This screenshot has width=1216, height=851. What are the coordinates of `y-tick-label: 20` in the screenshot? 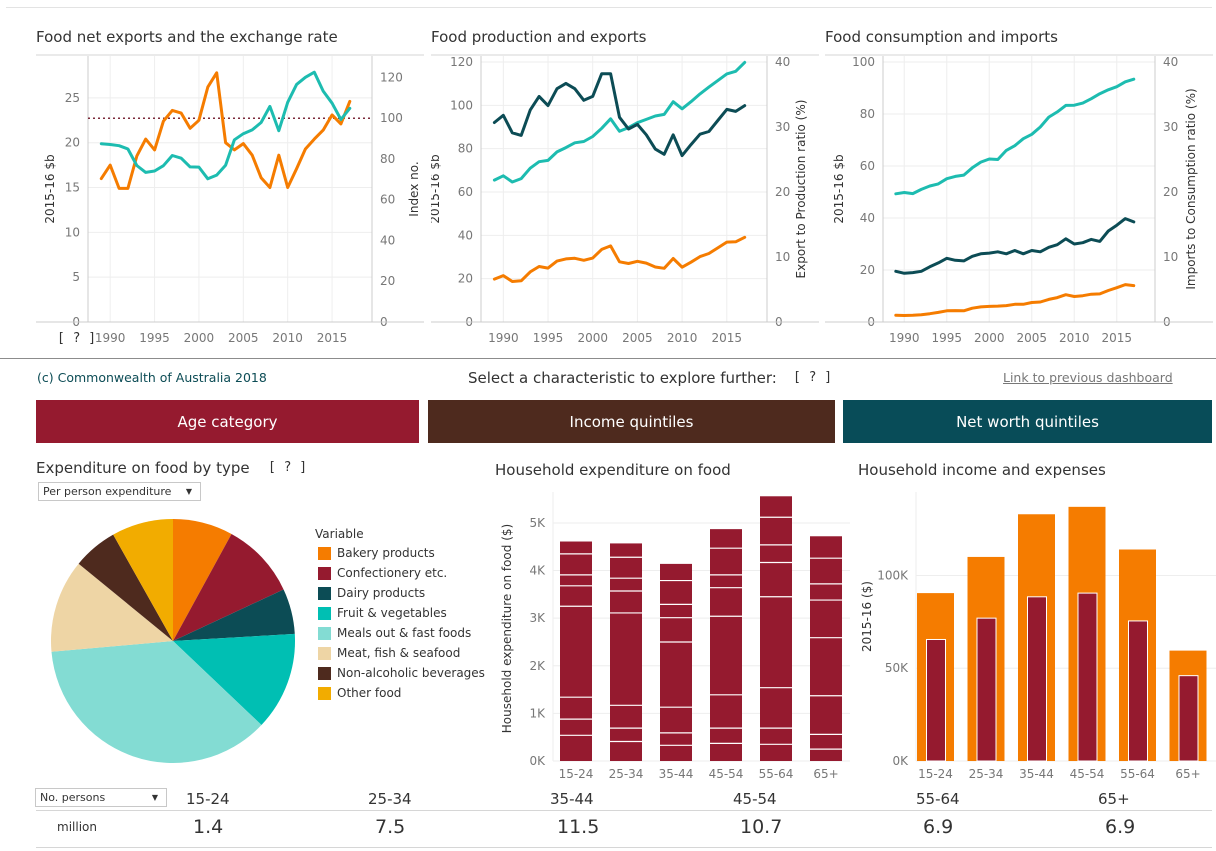 It's located at (72, 143).